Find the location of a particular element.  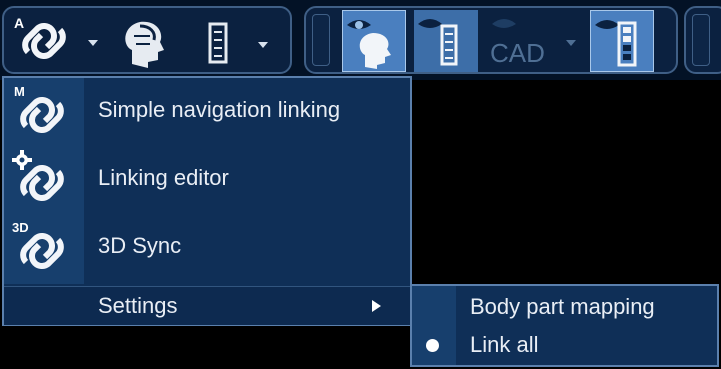

menu-item-label: Settings is located at coordinates (138, 305).